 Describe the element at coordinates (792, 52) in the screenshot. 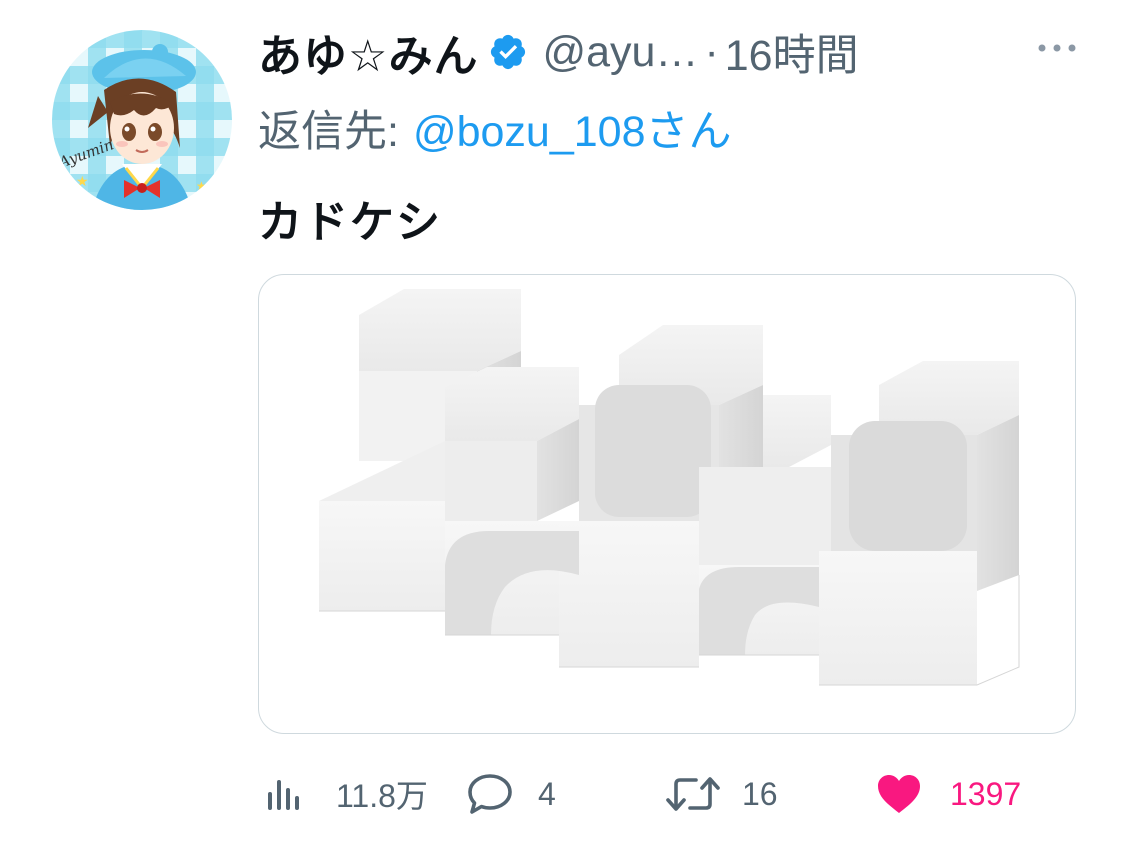

I see `timestamp: 16時間` at that location.